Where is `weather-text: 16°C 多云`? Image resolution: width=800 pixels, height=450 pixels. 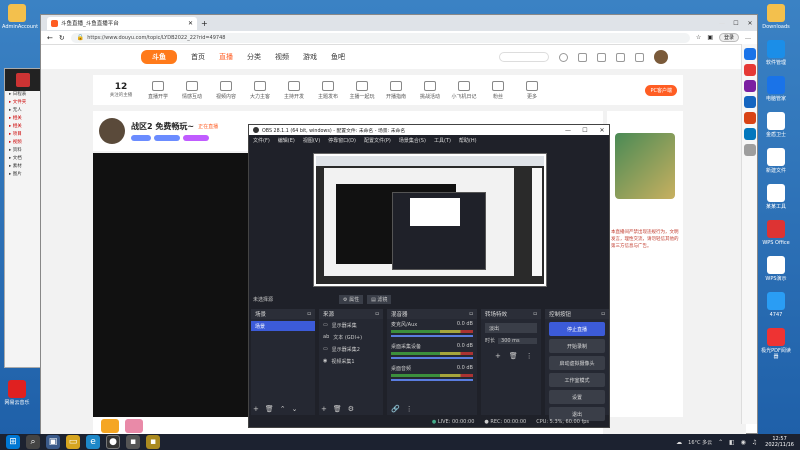 weather-text: 16°C 多云 is located at coordinates (700, 442).